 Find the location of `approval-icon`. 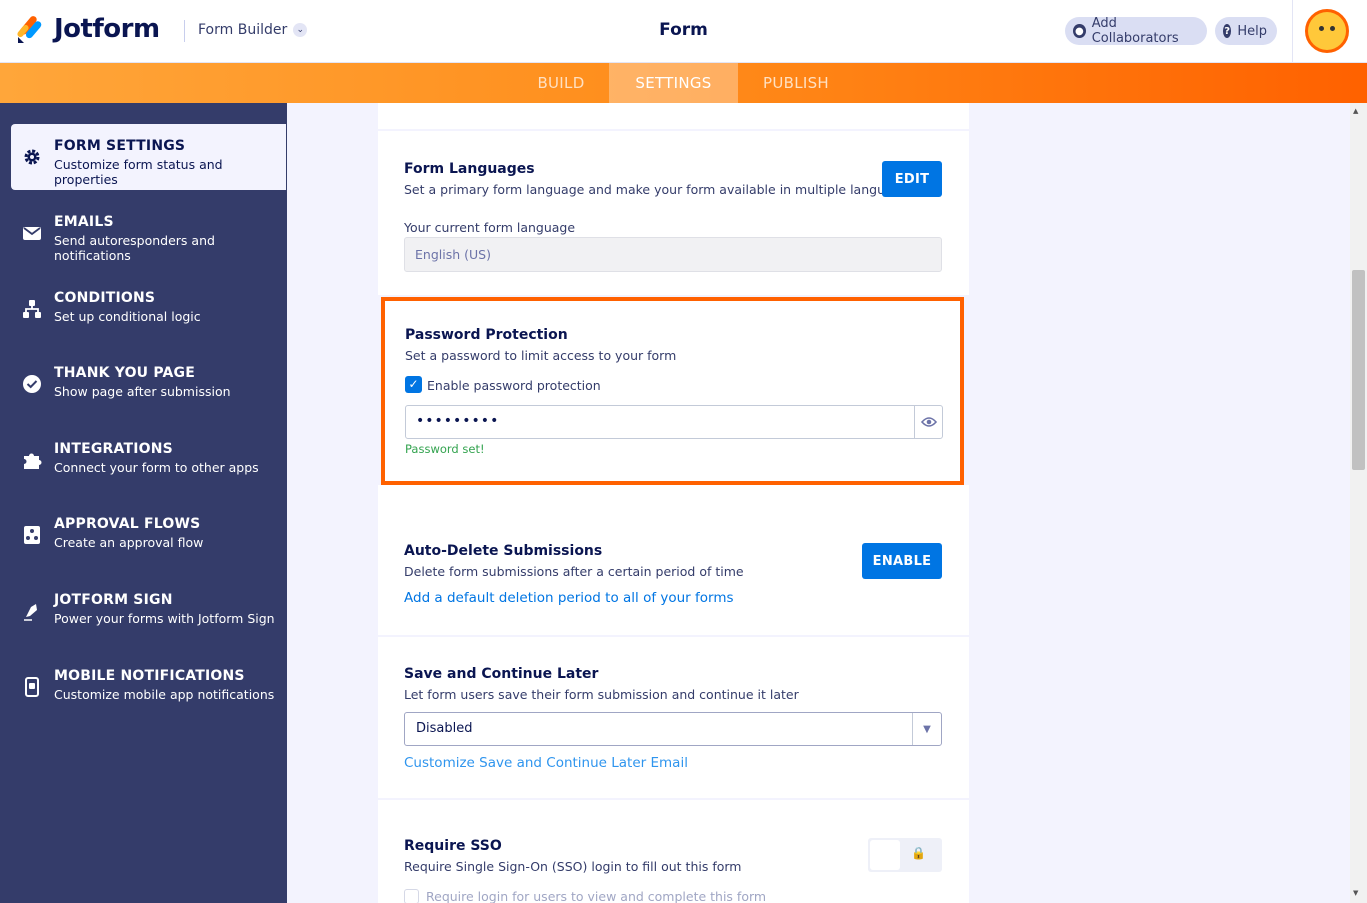

approval-icon is located at coordinates (32, 535).